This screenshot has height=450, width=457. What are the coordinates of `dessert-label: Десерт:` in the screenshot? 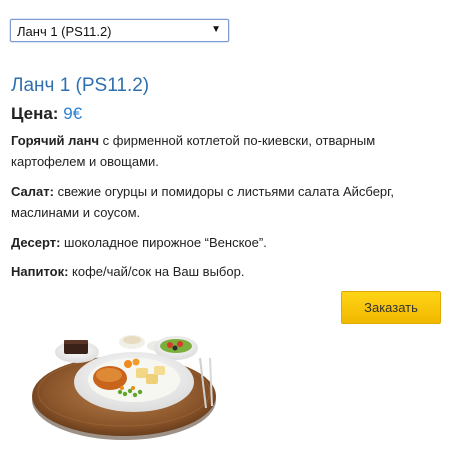 It's located at (36, 242).